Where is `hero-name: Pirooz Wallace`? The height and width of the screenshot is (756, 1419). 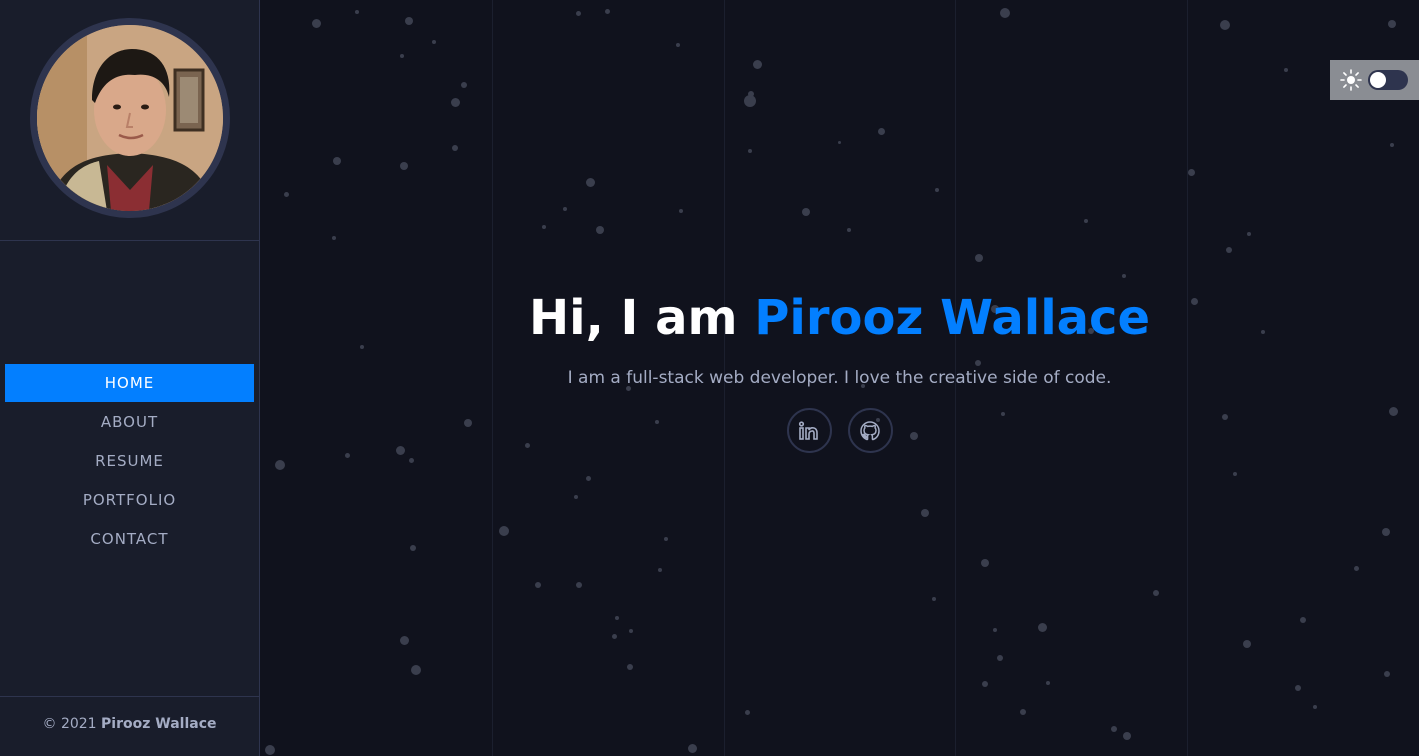
hero-name: Pirooz Wallace is located at coordinates (952, 318).